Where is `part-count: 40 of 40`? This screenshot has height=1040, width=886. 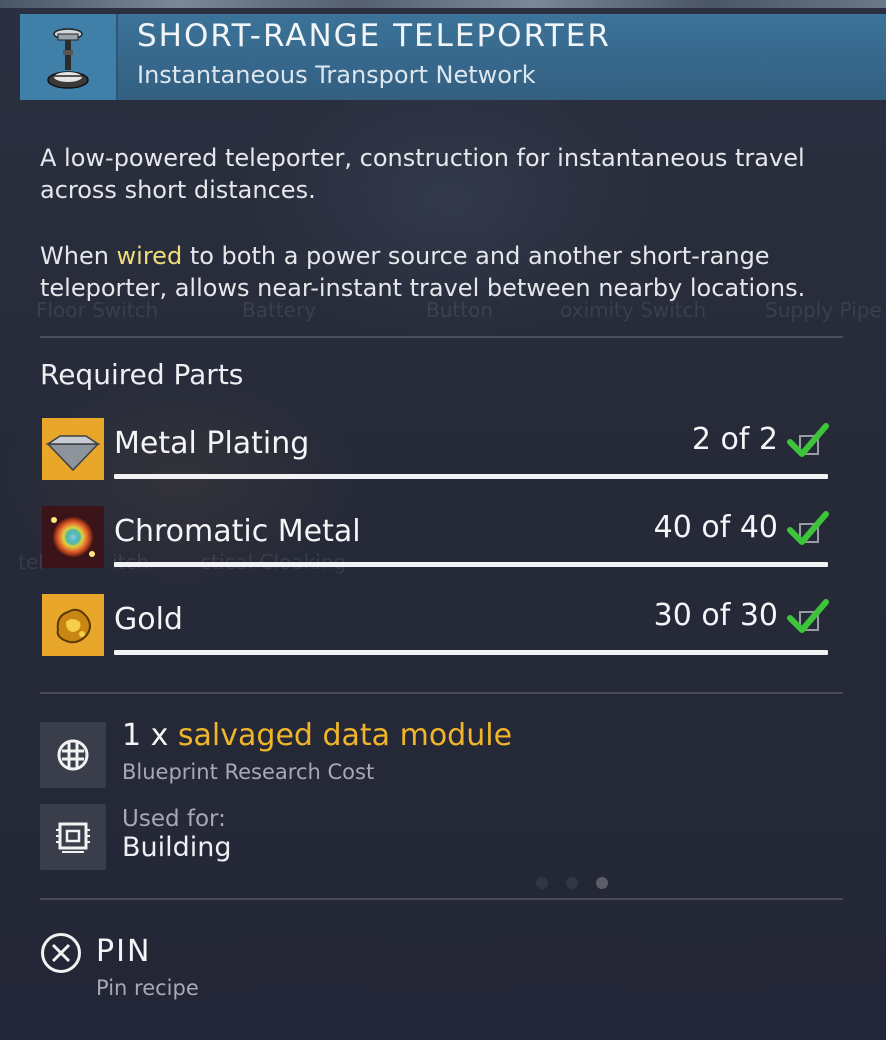
part-count: 40 of 40 is located at coordinates (715, 527).